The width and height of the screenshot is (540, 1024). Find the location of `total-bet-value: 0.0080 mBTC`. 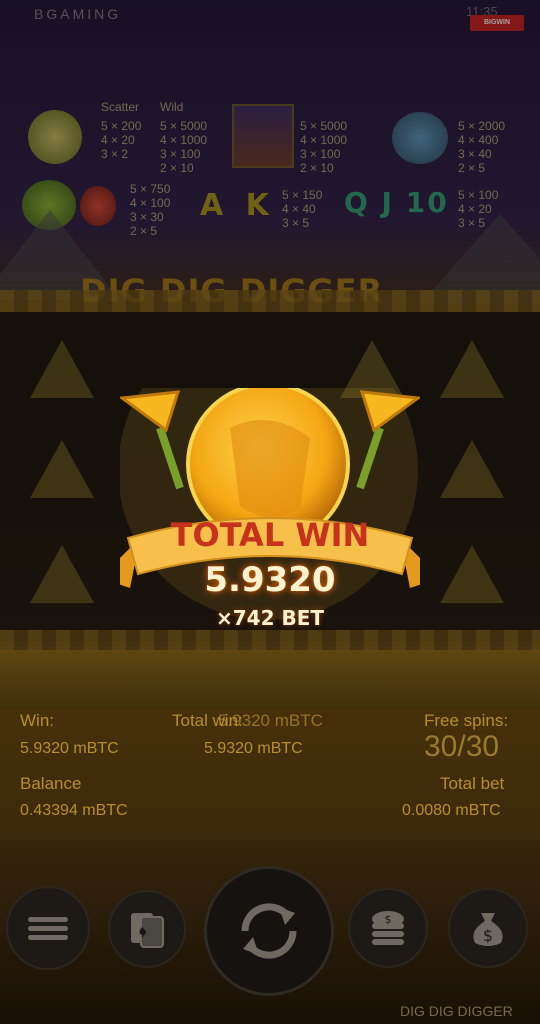

total-bet-value: 0.0080 mBTC is located at coordinates (451, 810).